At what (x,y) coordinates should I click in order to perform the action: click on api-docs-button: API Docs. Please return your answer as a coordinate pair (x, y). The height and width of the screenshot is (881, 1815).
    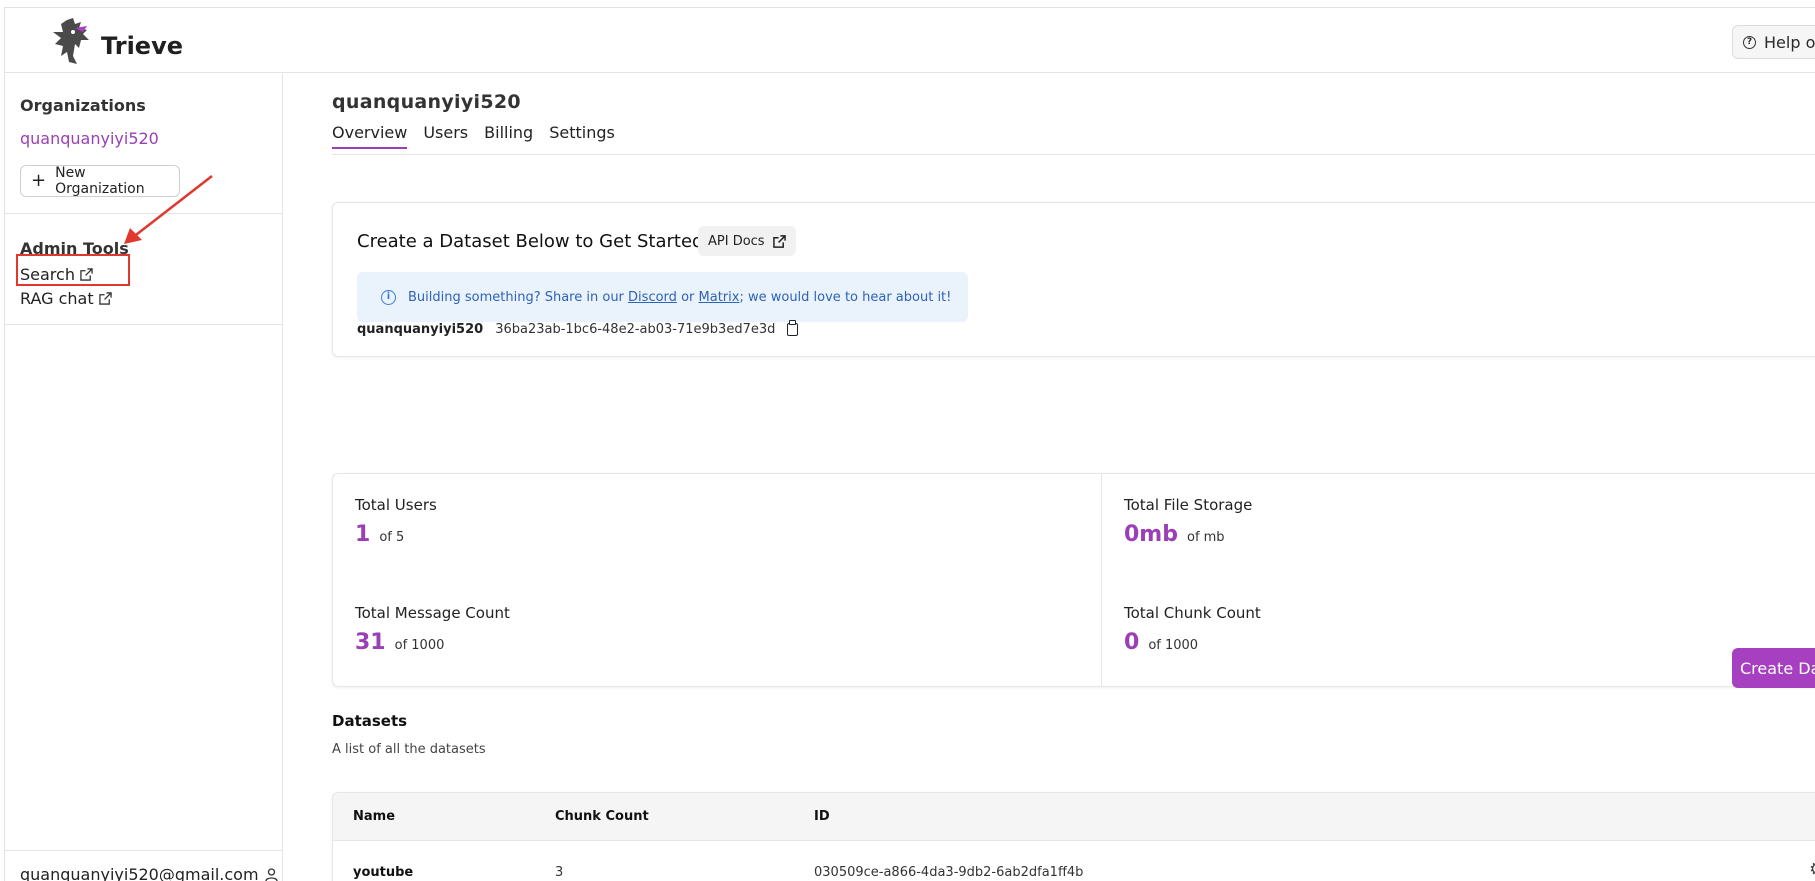
    Looking at the image, I should click on (747, 241).